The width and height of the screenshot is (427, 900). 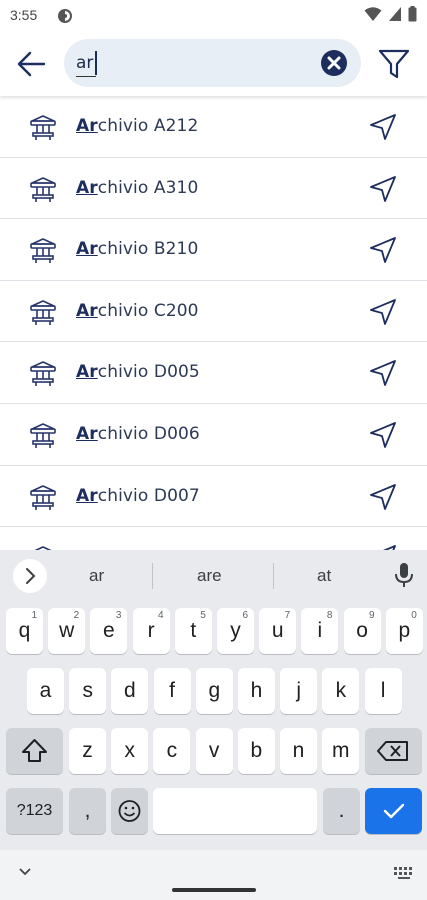 What do you see at coordinates (86, 76) in the screenshot?
I see `composing-underline` at bounding box center [86, 76].